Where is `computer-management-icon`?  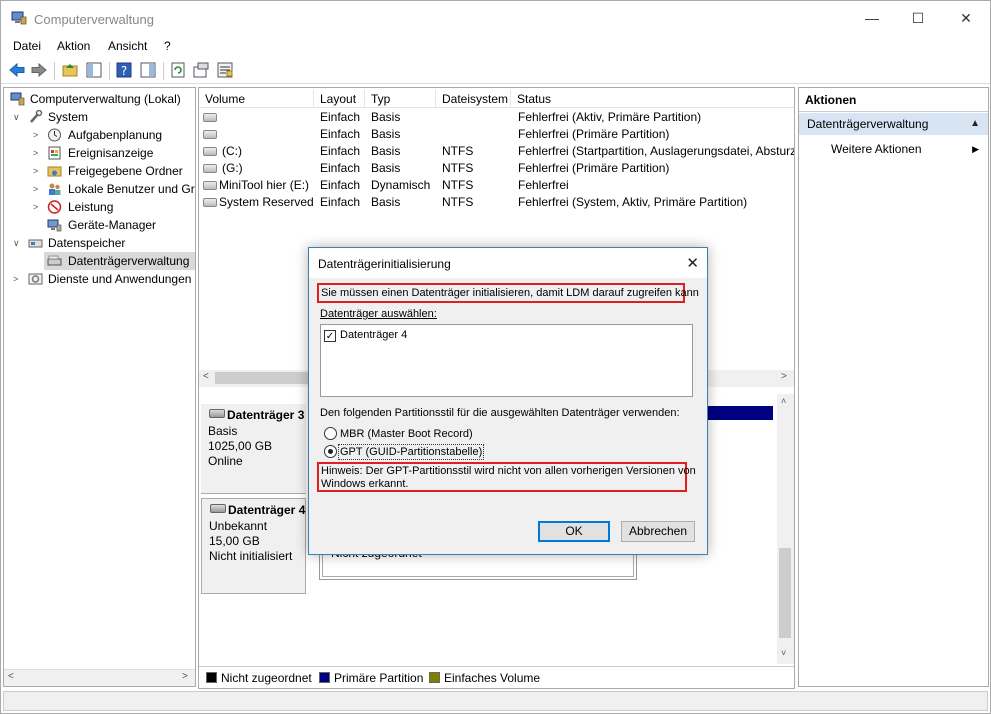 computer-management-icon is located at coordinates (19, 18).